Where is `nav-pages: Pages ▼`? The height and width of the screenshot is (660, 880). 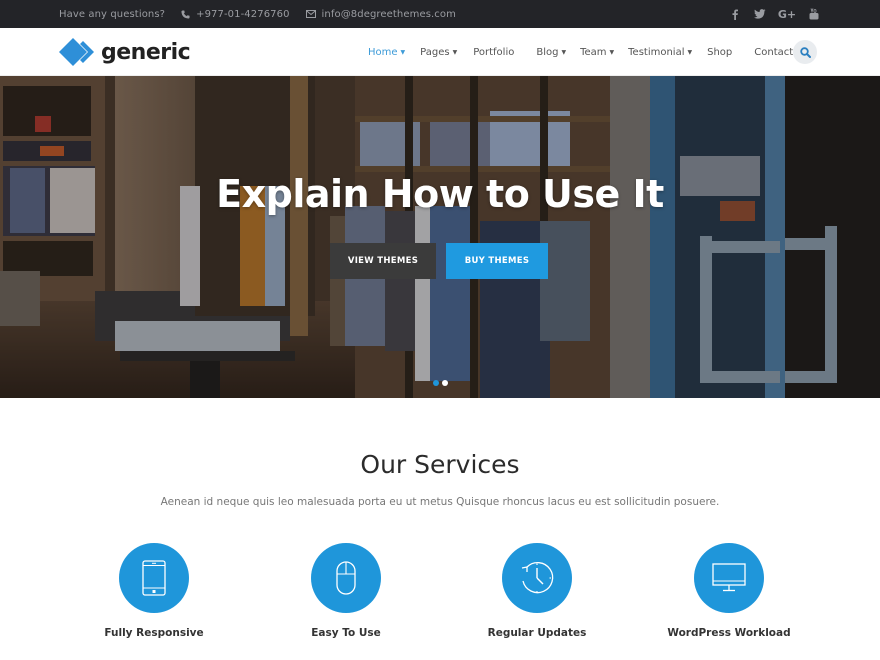
nav-pages: Pages ▼ is located at coordinates (438, 52).